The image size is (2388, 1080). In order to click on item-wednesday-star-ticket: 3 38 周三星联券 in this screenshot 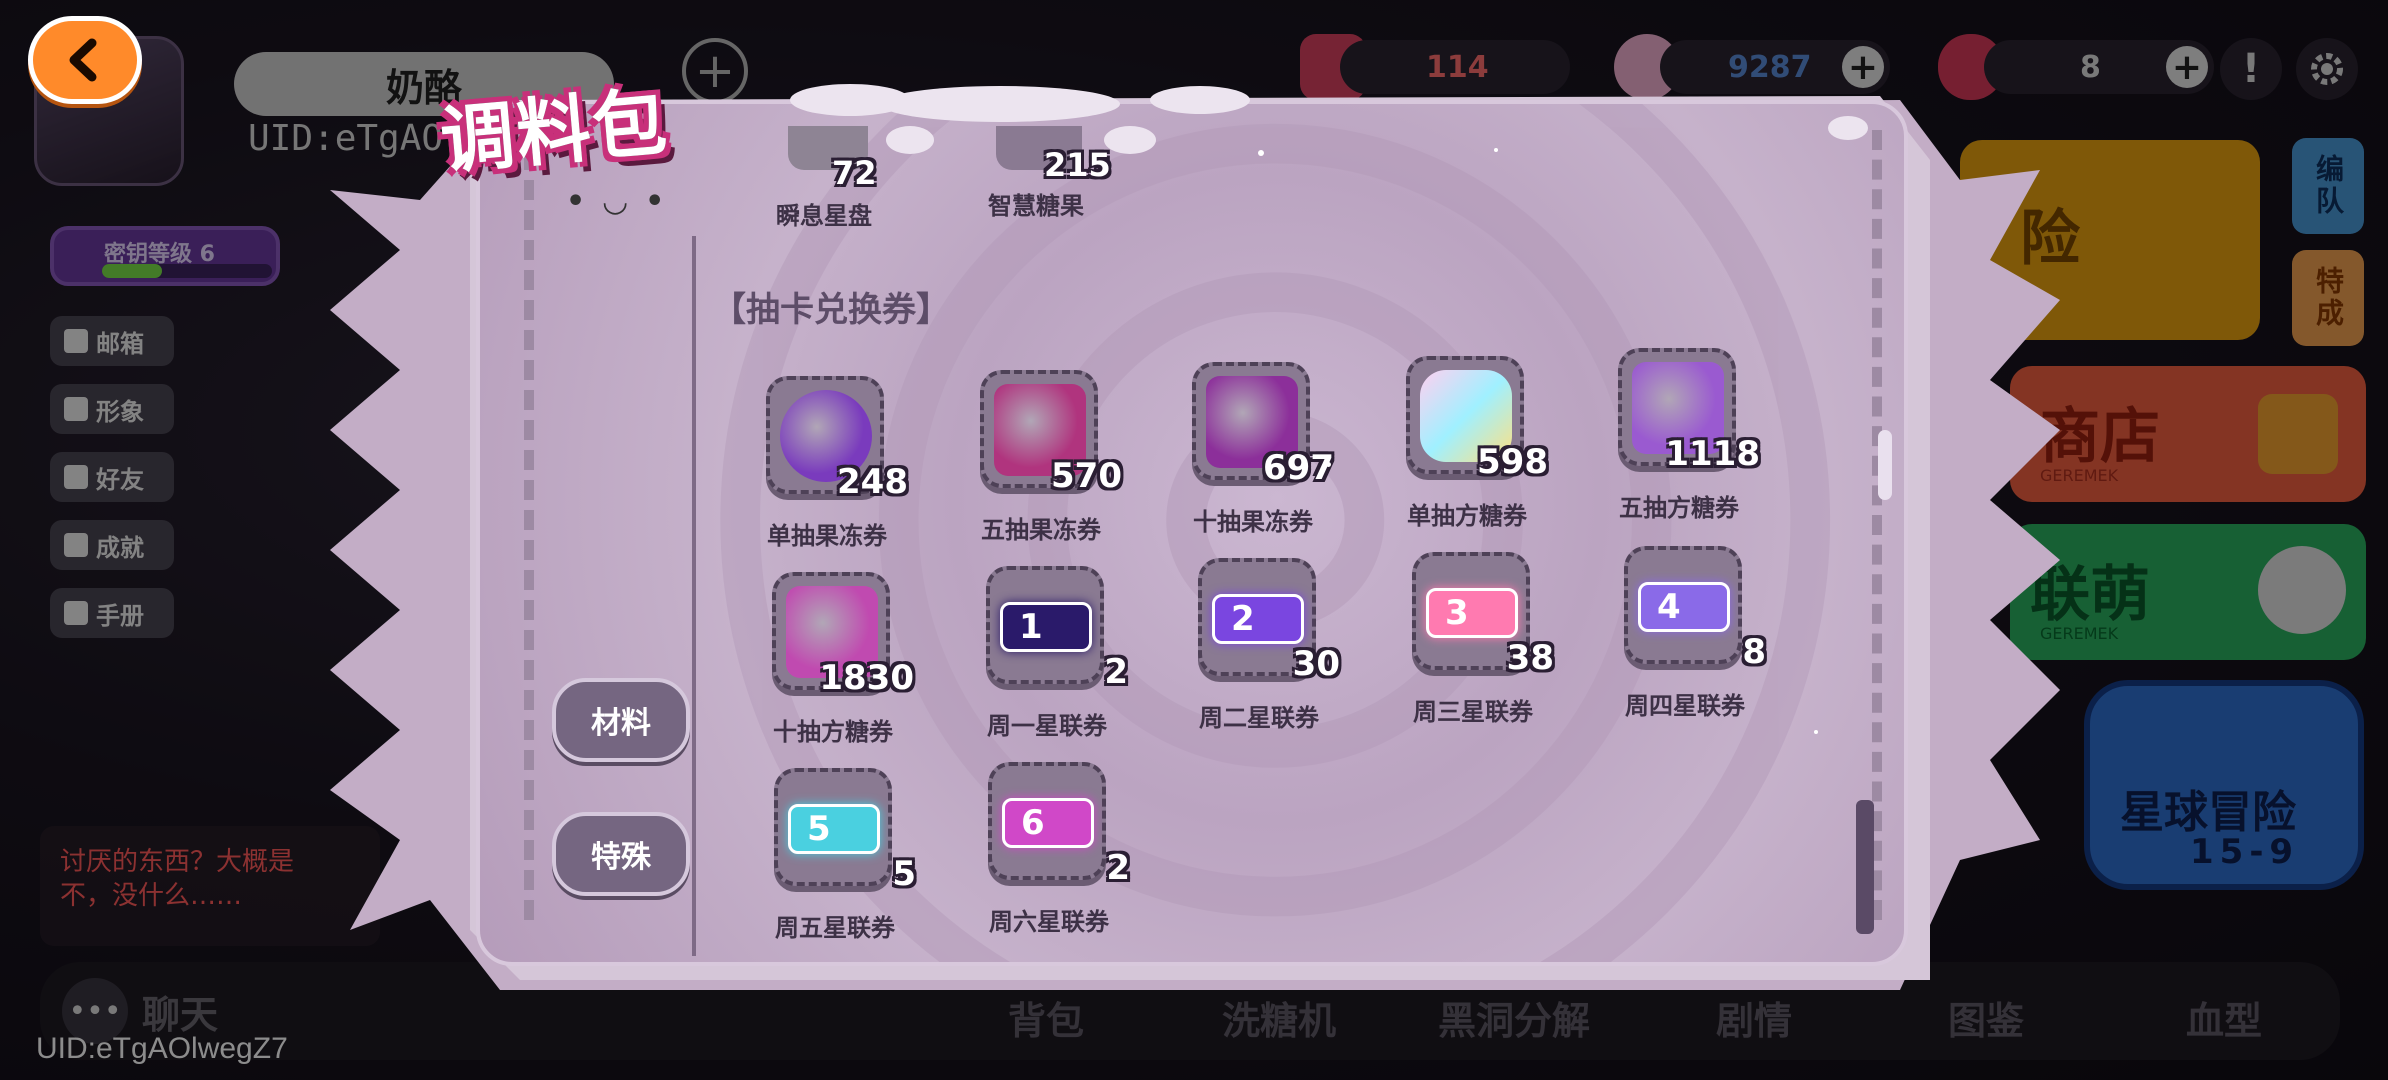, I will do `click(1468, 647)`.